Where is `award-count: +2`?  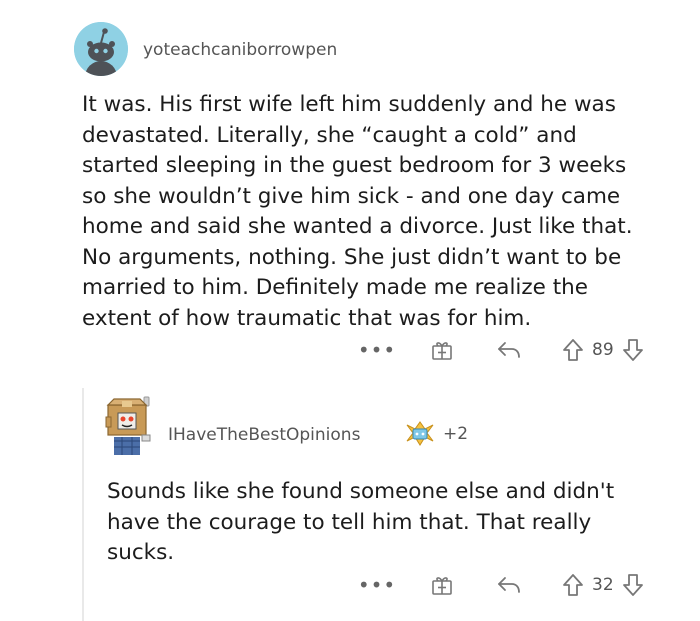
award-count: +2 is located at coordinates (456, 434).